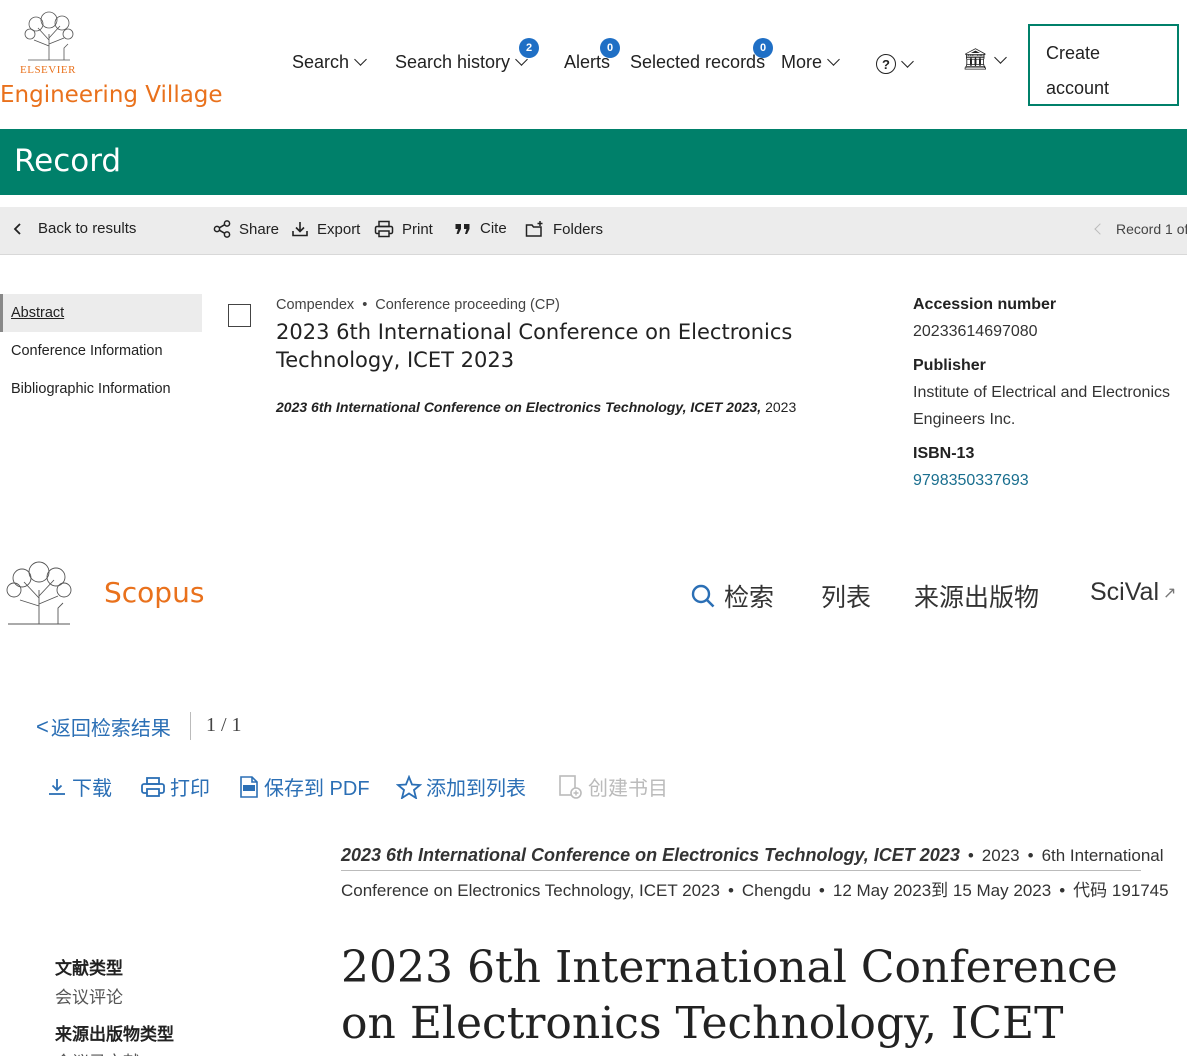  I want to click on scopus-back-to-results: < 返回检索结果, so click(103, 726).